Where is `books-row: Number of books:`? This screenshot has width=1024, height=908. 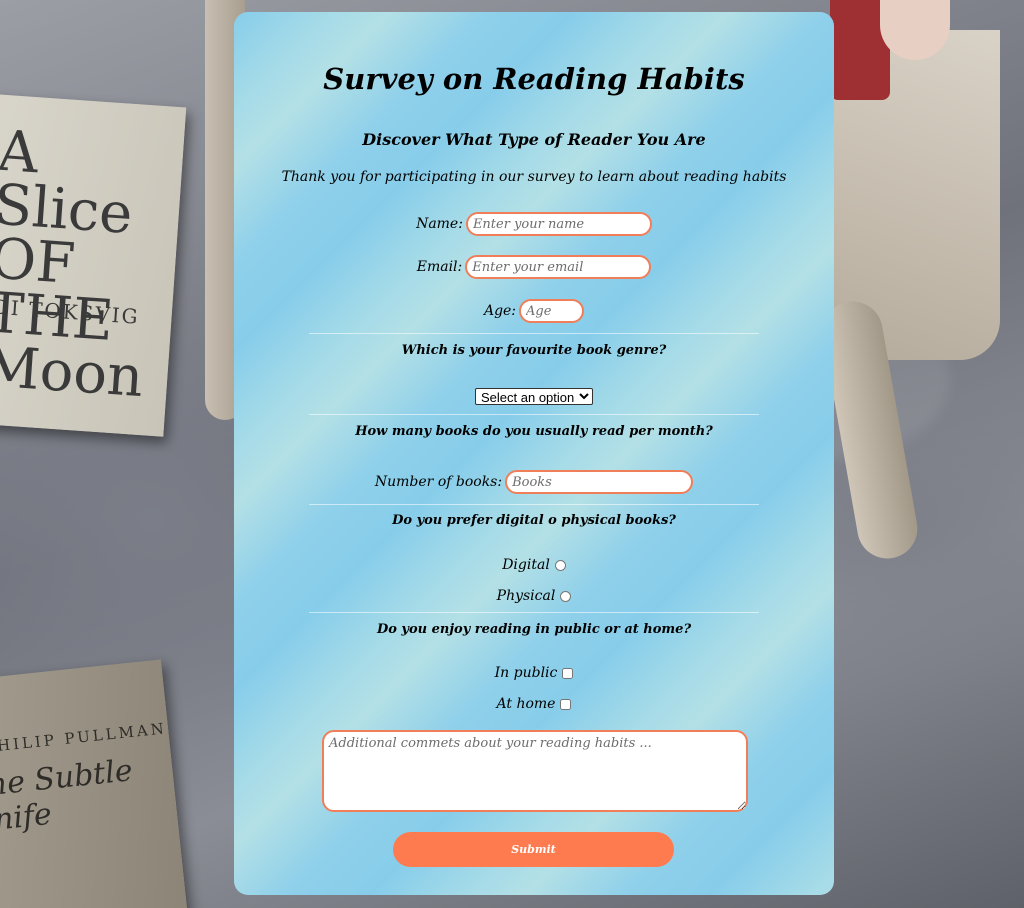
books-row: Number of books: is located at coordinates (534, 482).